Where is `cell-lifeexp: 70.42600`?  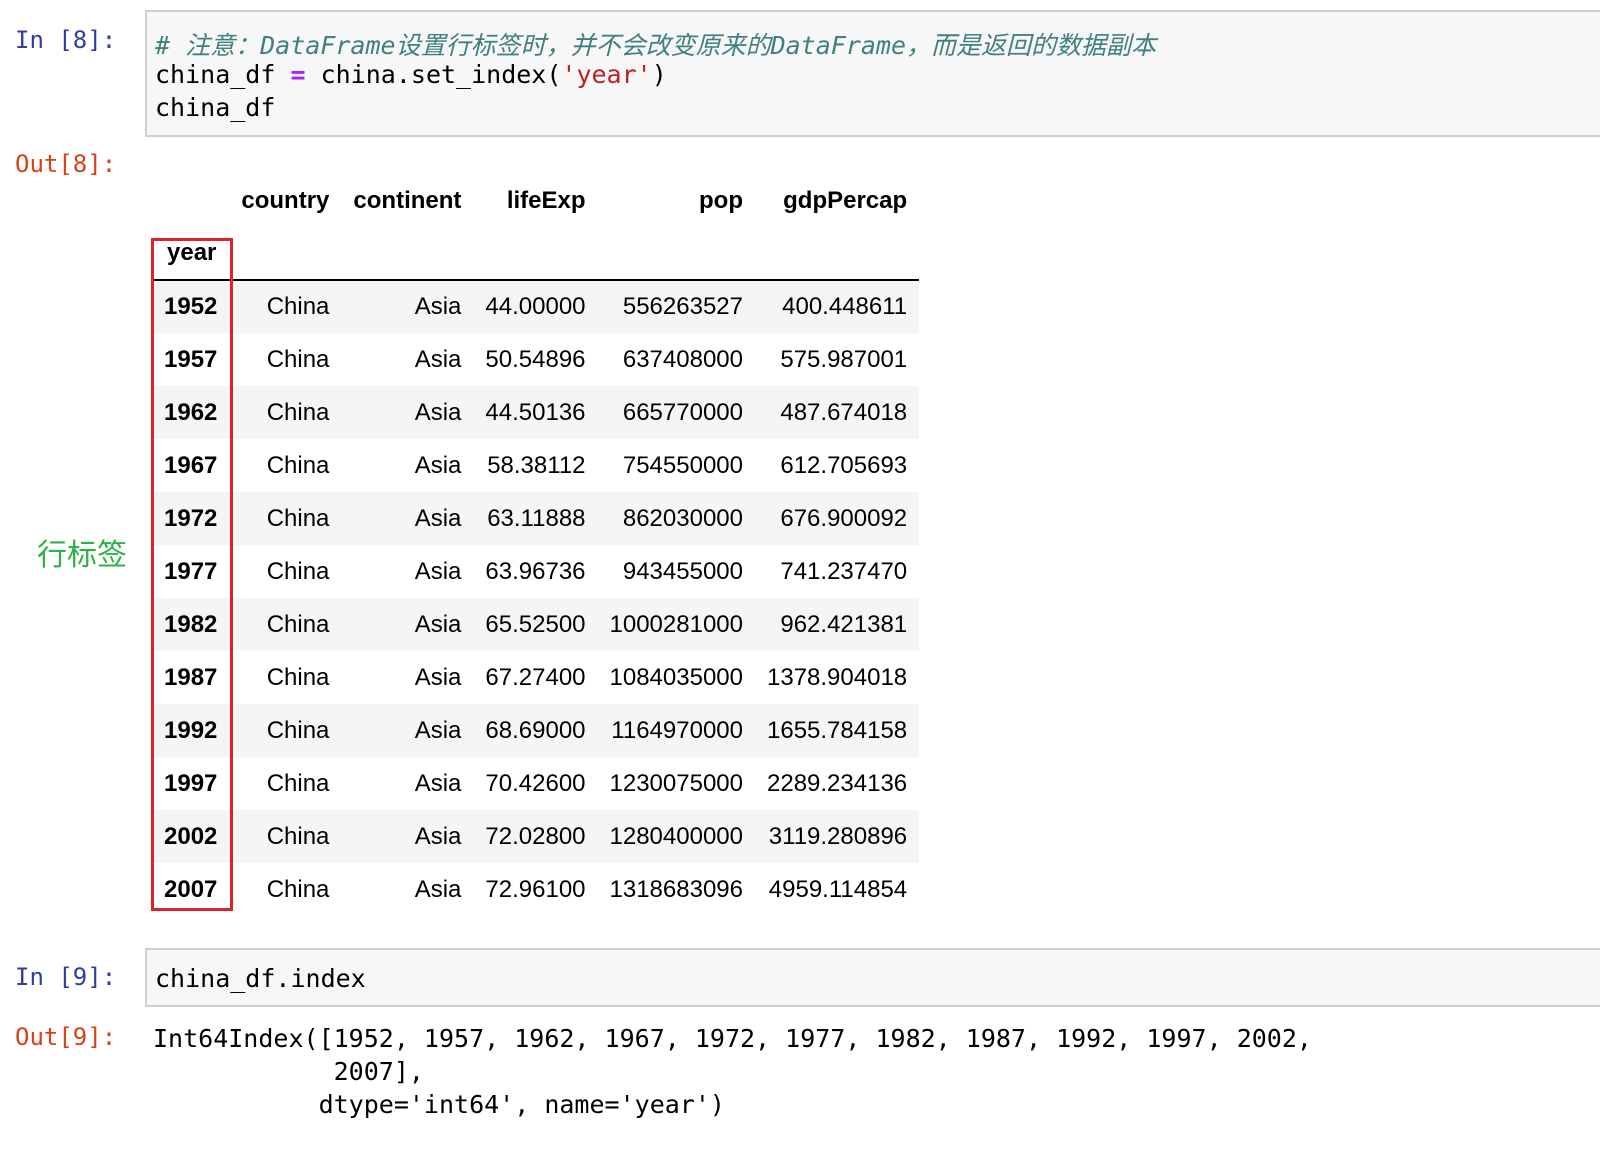 cell-lifeexp: 70.42600 is located at coordinates (535, 783).